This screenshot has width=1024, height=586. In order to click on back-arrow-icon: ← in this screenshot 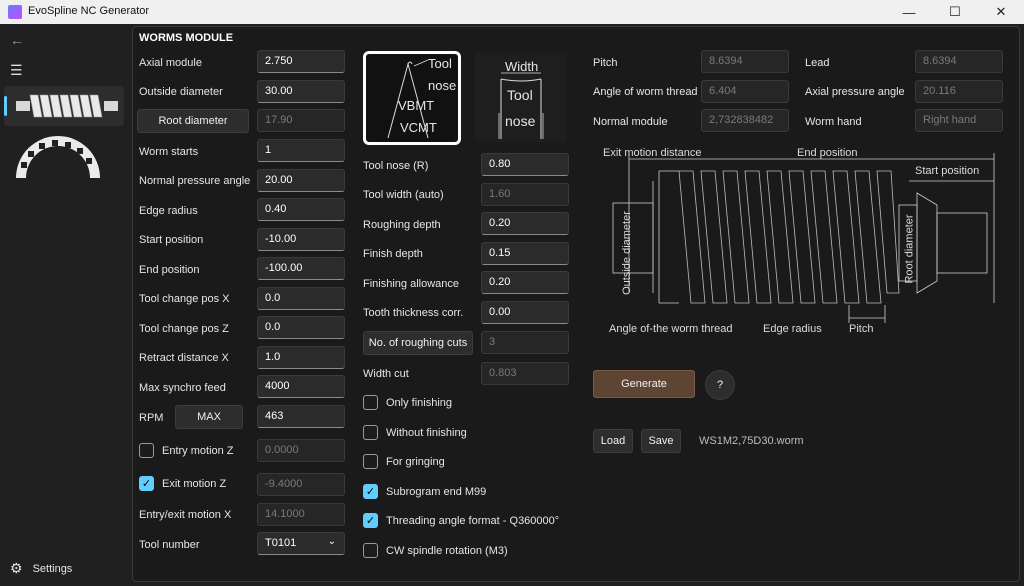, I will do `click(17, 40)`.